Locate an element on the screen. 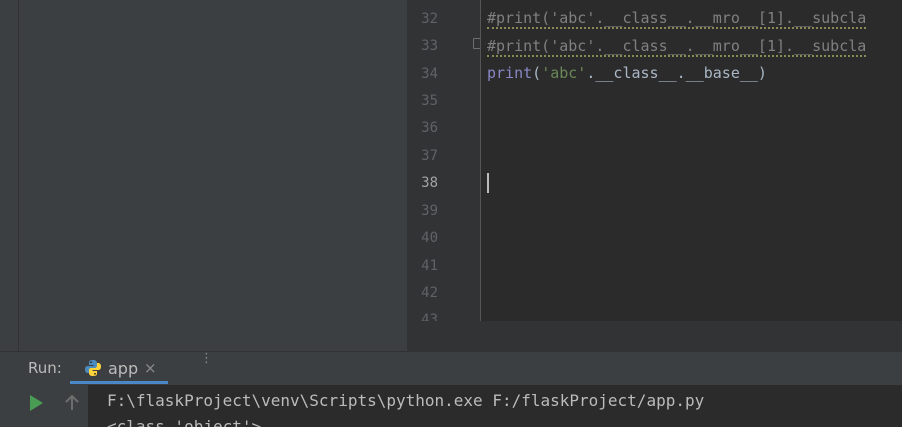  line-number-gutter: 32 33 34 35 36 37 38 39 40 41 42 43 is located at coordinates (443, 160).